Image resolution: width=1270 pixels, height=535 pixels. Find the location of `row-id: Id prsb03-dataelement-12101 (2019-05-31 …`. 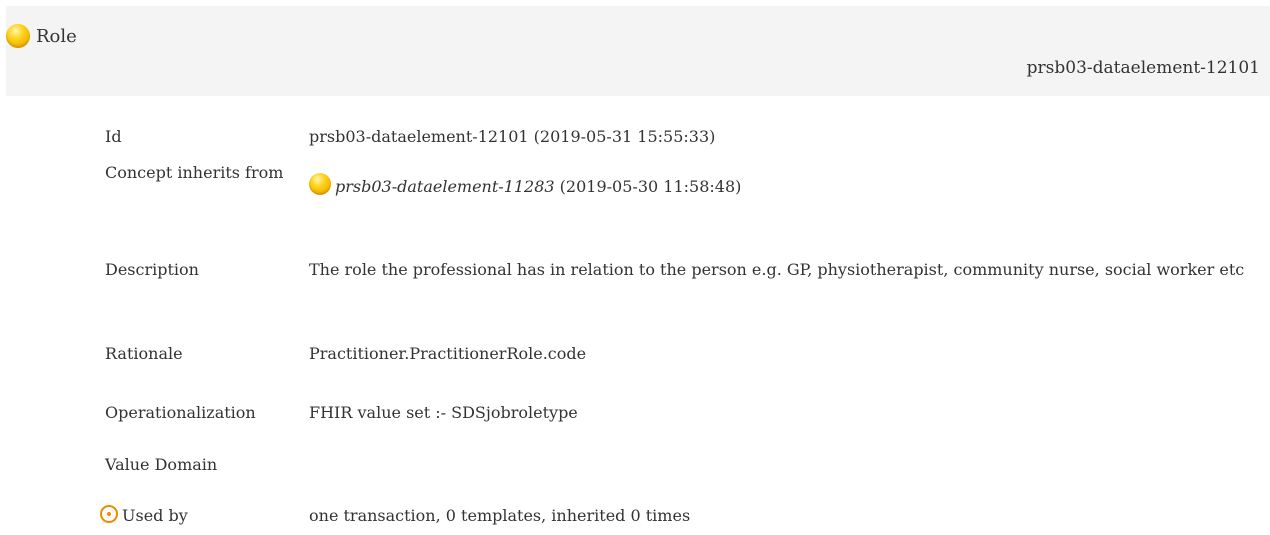

row-id: Id prsb03-dataelement-12101 (2019-05-31 … is located at coordinates (677, 137).